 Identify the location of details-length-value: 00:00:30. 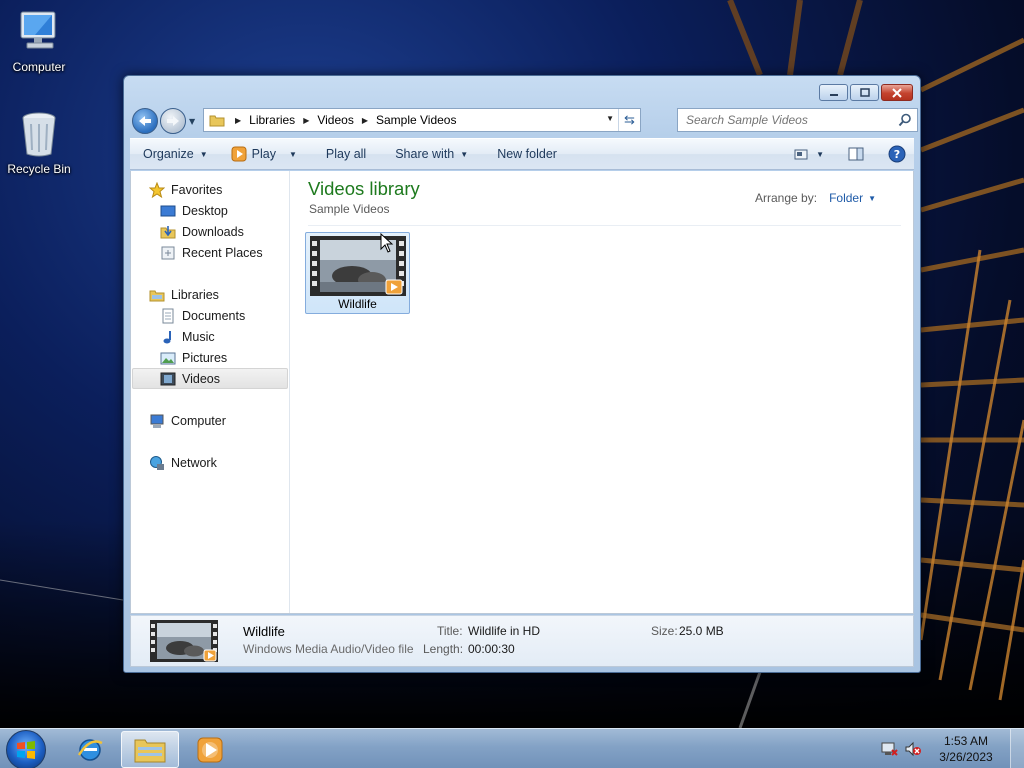
(491, 649).